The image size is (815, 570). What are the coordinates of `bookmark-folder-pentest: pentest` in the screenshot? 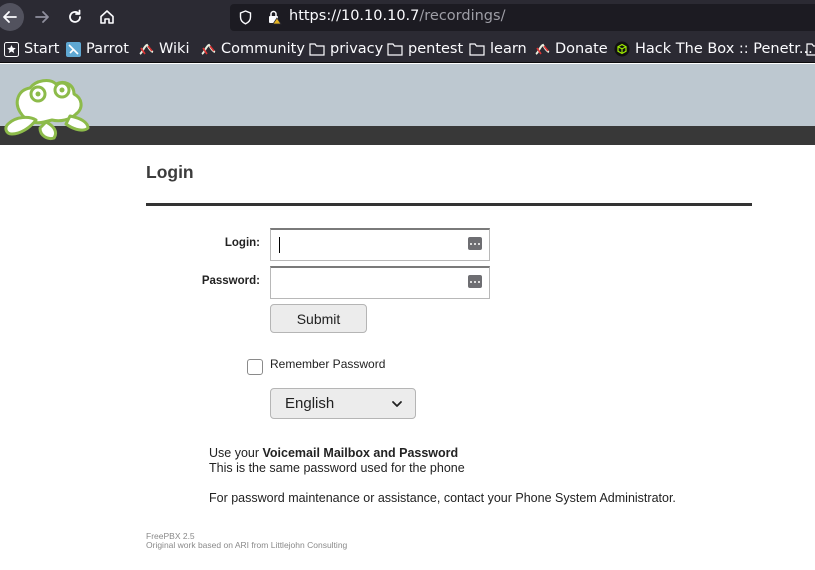 It's located at (425, 49).